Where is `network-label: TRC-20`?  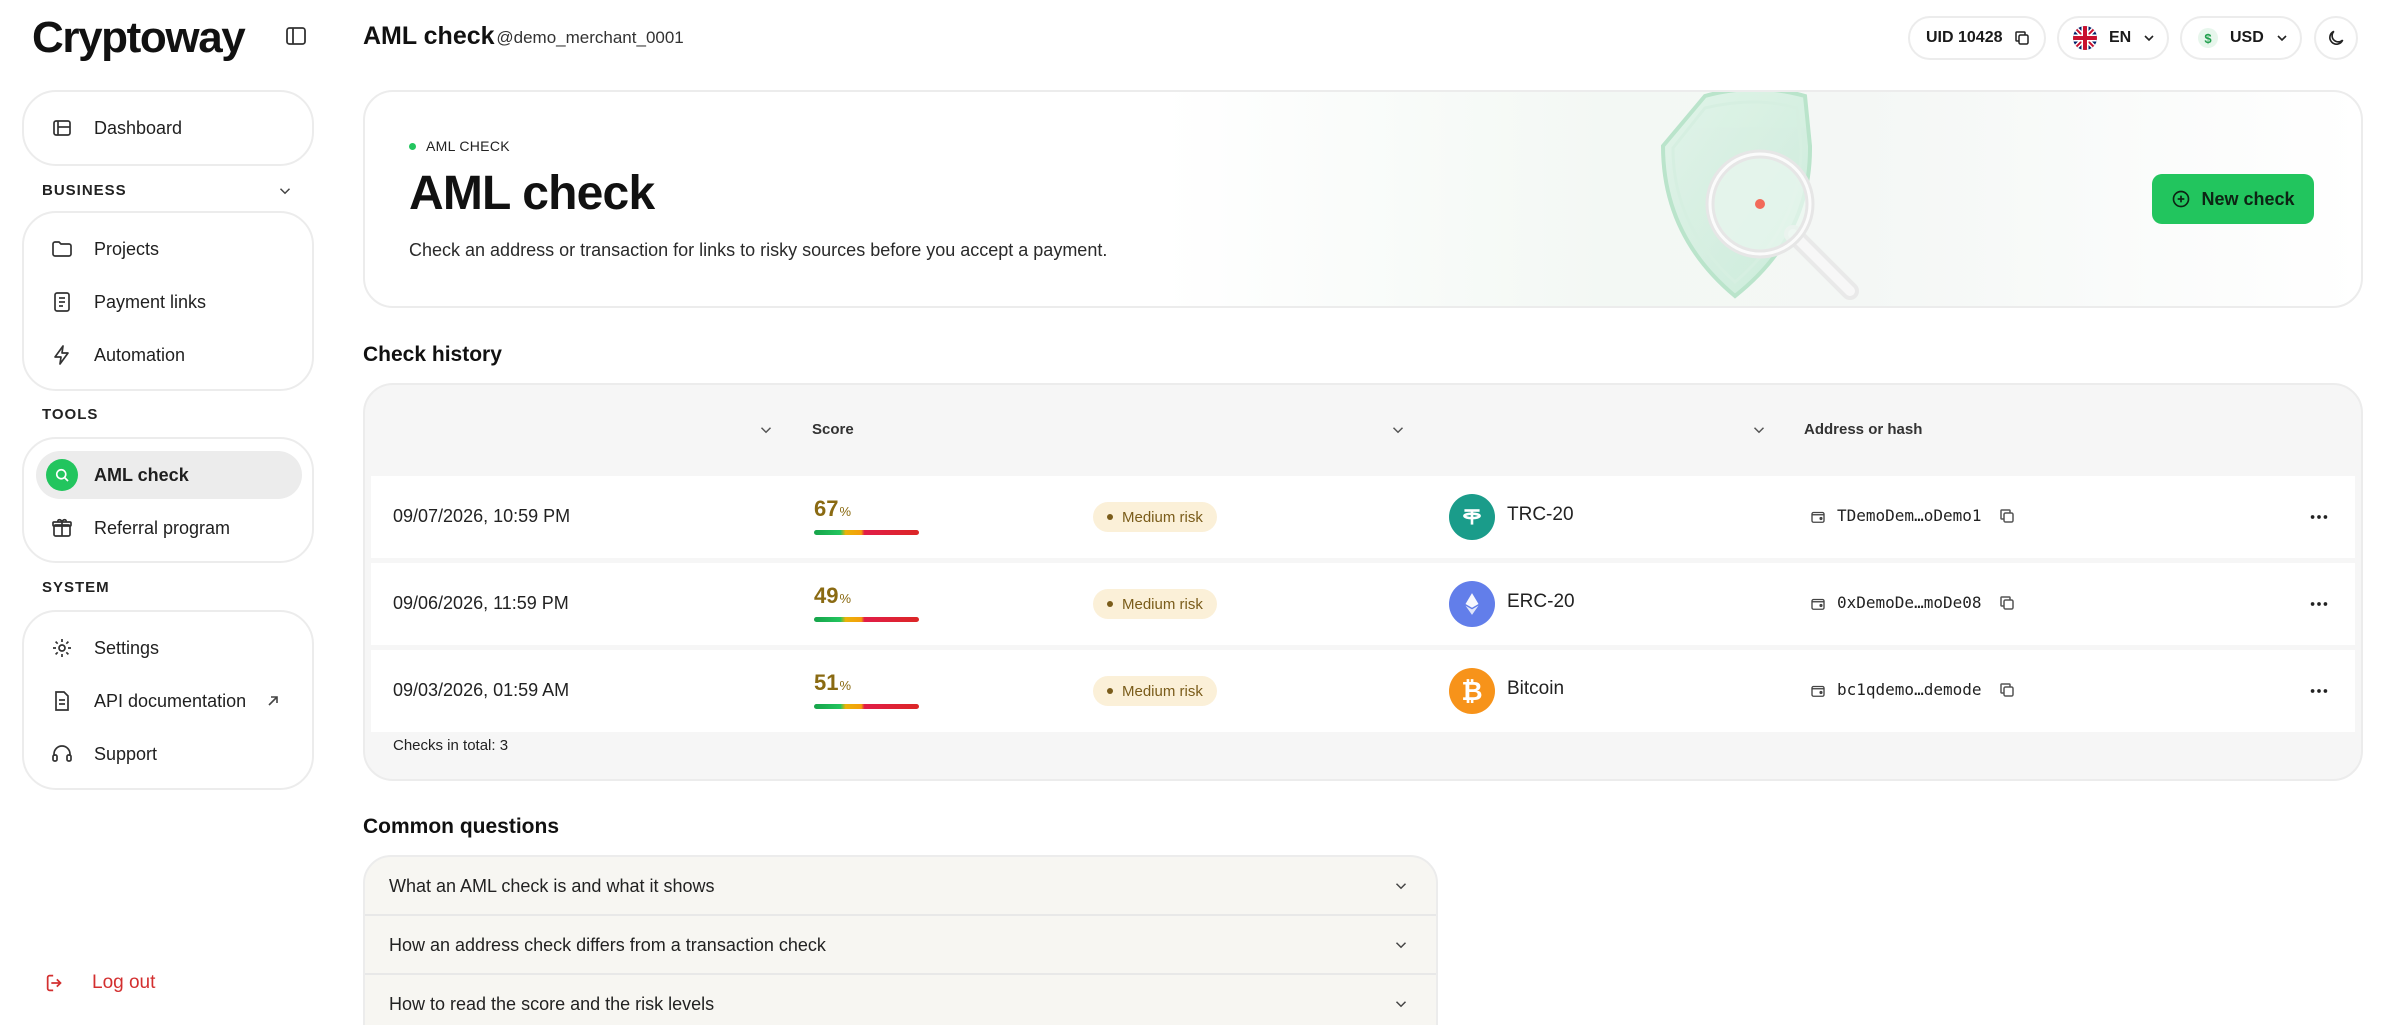
network-label: TRC-20 is located at coordinates (1540, 514).